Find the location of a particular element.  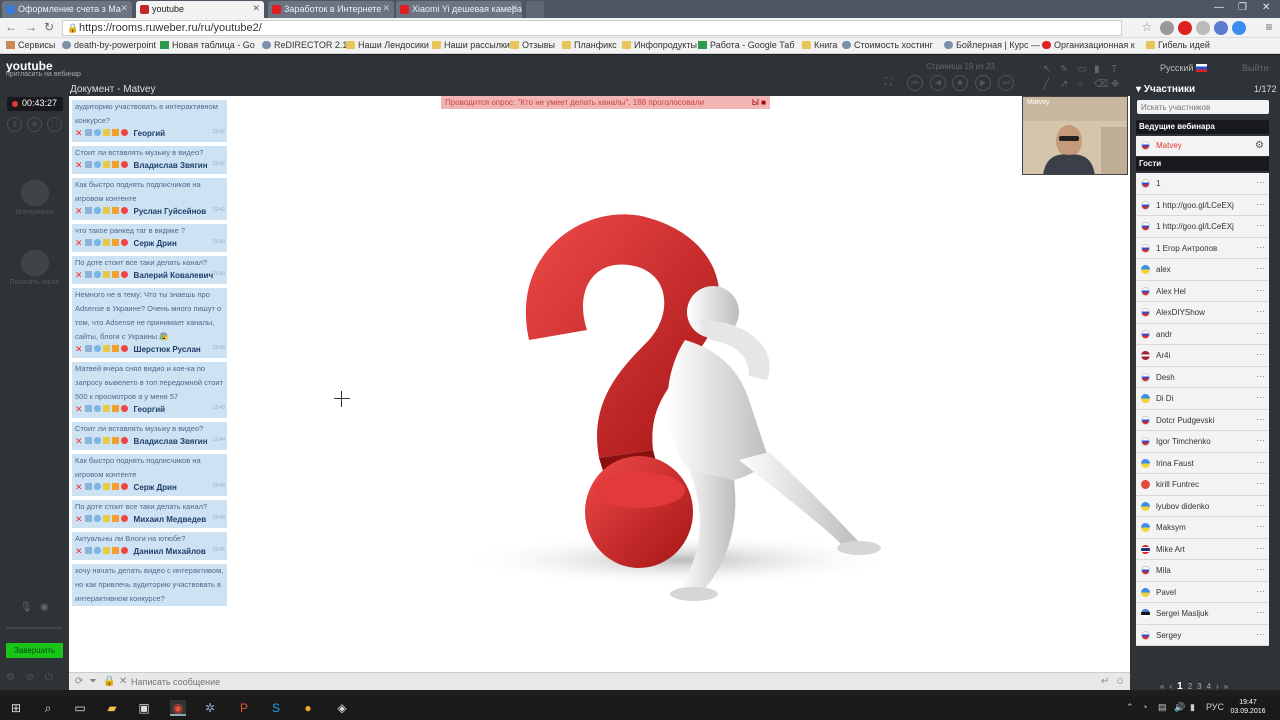

app-icon: ◈ is located at coordinates (342, 708).